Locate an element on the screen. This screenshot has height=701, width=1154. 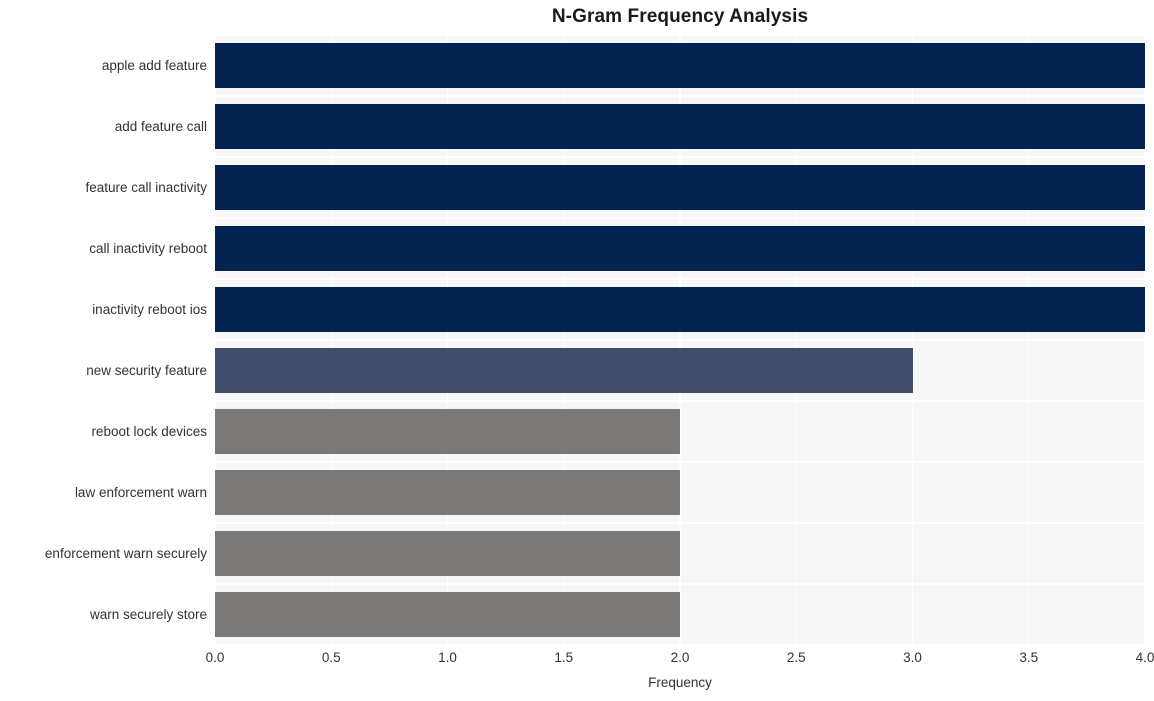
y-axis-tick-label: inactivity reboot ios is located at coordinates (149, 309).